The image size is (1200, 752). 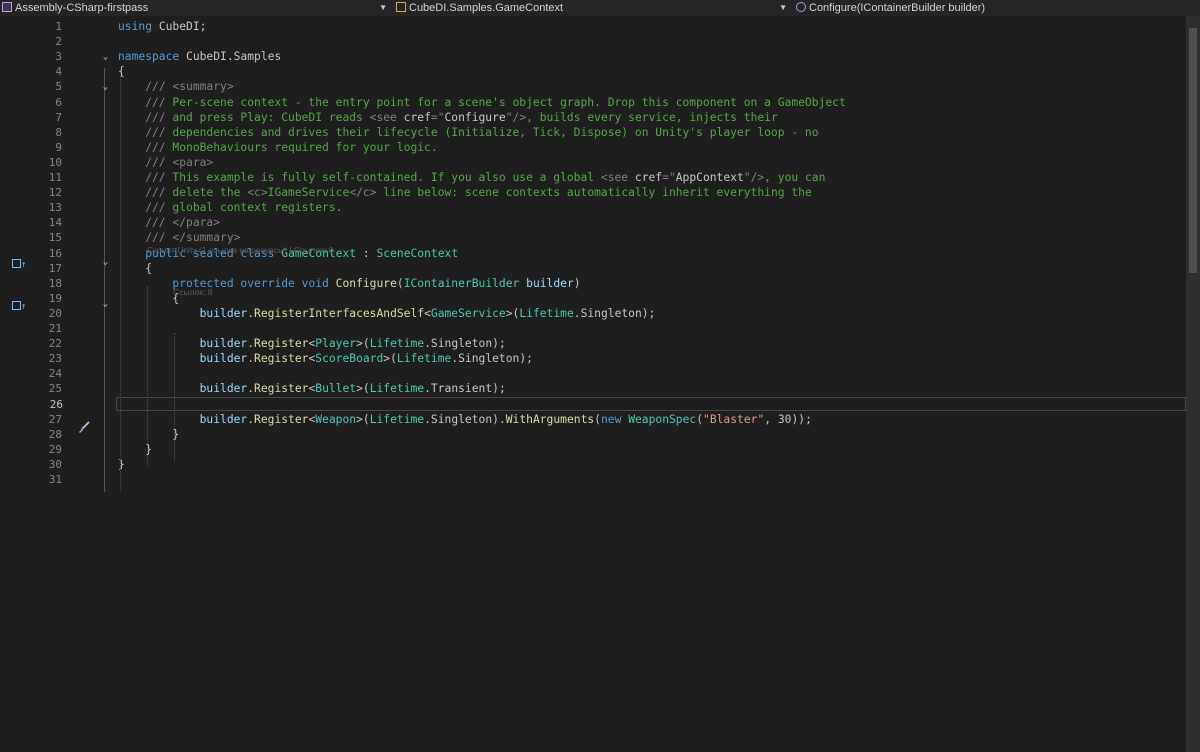 What do you see at coordinates (55, 479) in the screenshot?
I see `line-number: 31` at bounding box center [55, 479].